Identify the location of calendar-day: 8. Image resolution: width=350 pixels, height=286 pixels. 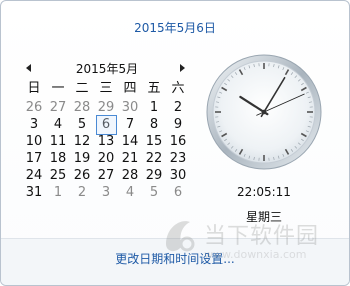
(154, 124).